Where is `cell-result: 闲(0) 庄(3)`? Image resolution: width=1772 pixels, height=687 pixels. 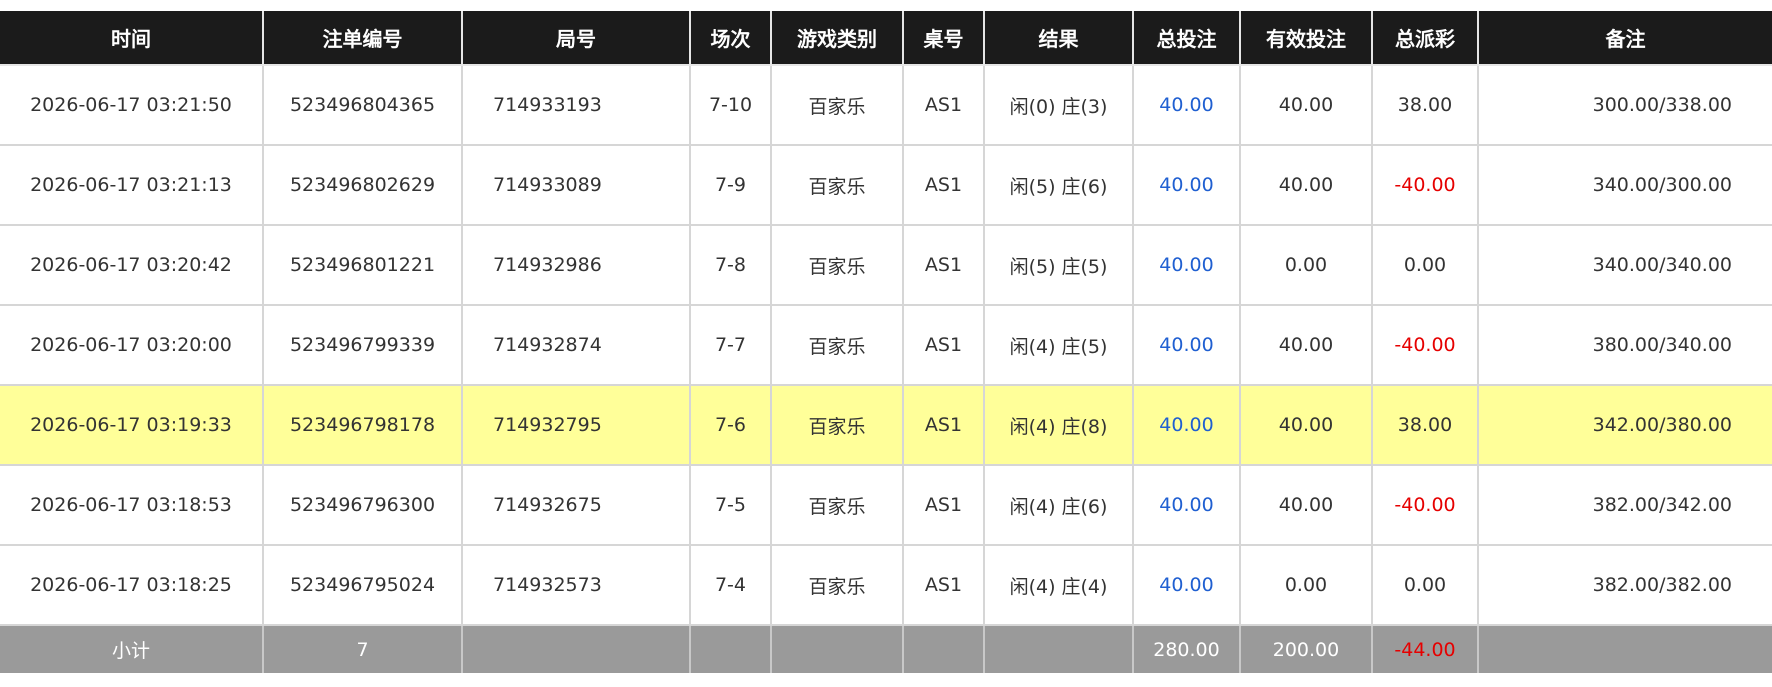
cell-result: 闲(0) 庄(3) is located at coordinates (1058, 105).